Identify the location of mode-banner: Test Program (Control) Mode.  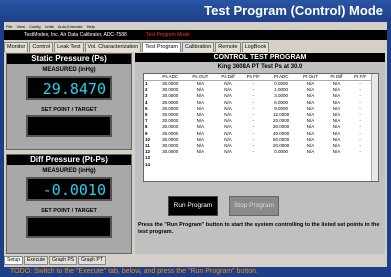
(195, 11).